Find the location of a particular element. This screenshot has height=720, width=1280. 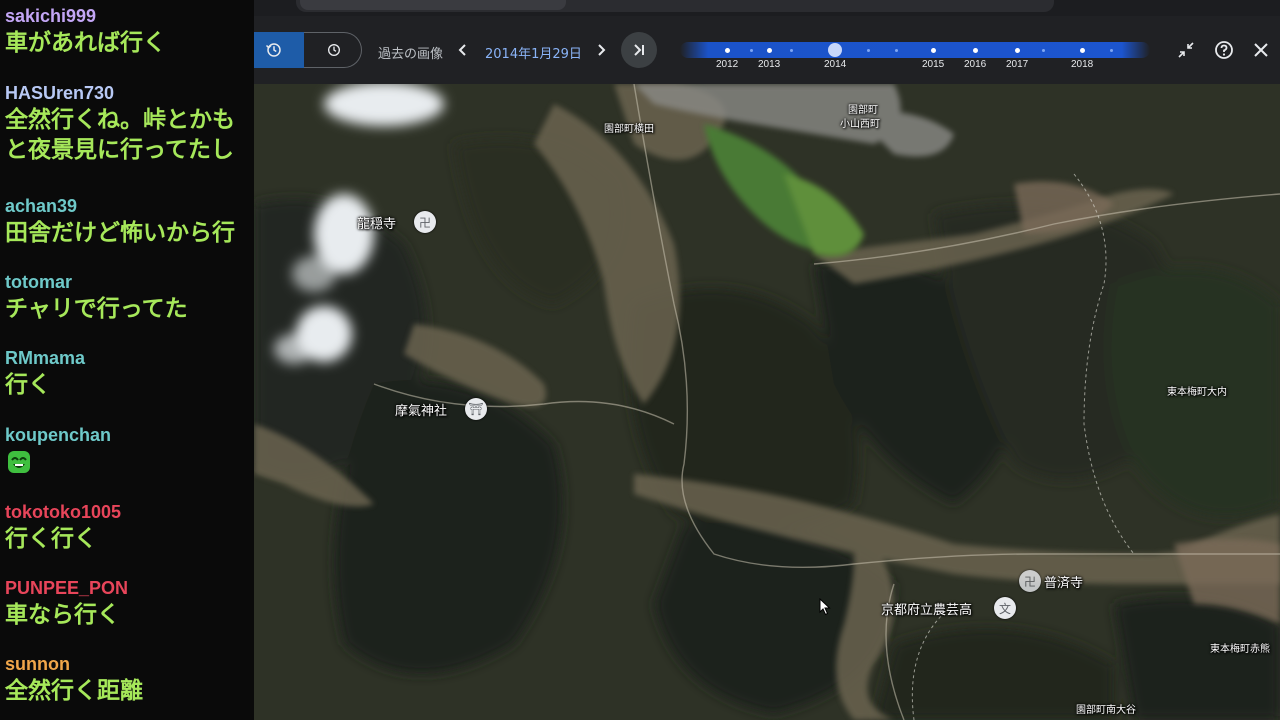

chat-message: RMmama 行く is located at coordinates (45, 374).